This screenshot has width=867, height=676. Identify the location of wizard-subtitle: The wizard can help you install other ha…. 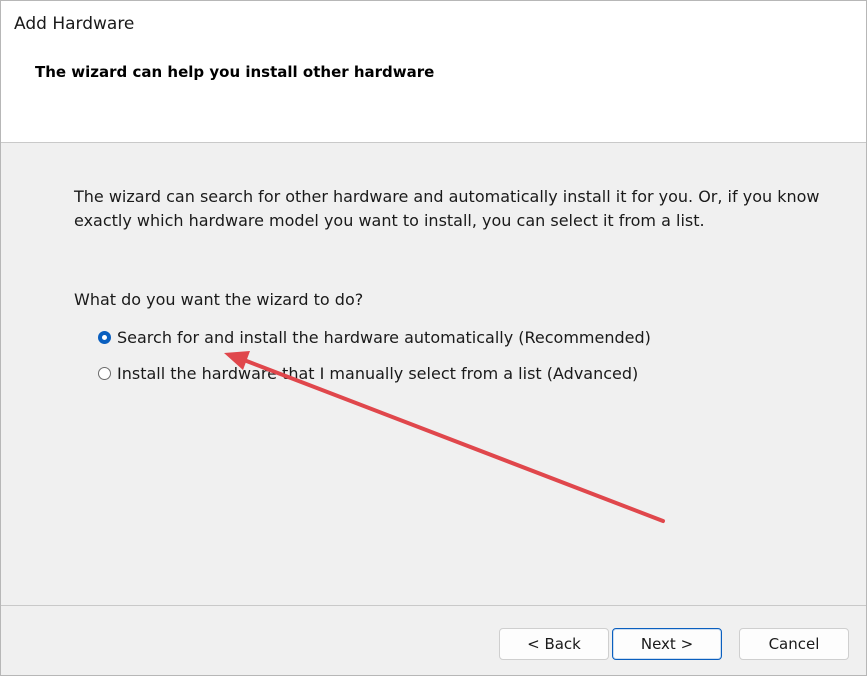
(235, 72).